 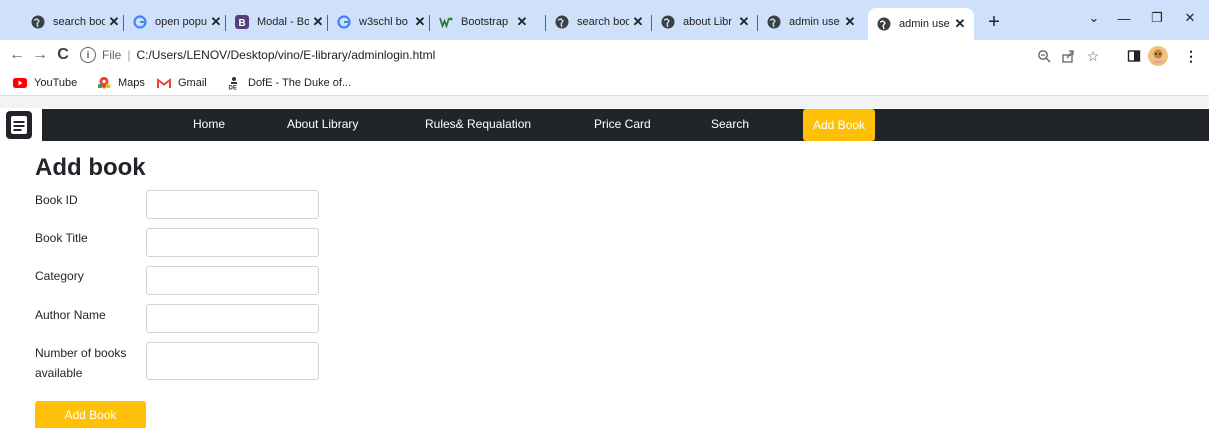 I want to click on gmail-icon, so click(x=164, y=83).